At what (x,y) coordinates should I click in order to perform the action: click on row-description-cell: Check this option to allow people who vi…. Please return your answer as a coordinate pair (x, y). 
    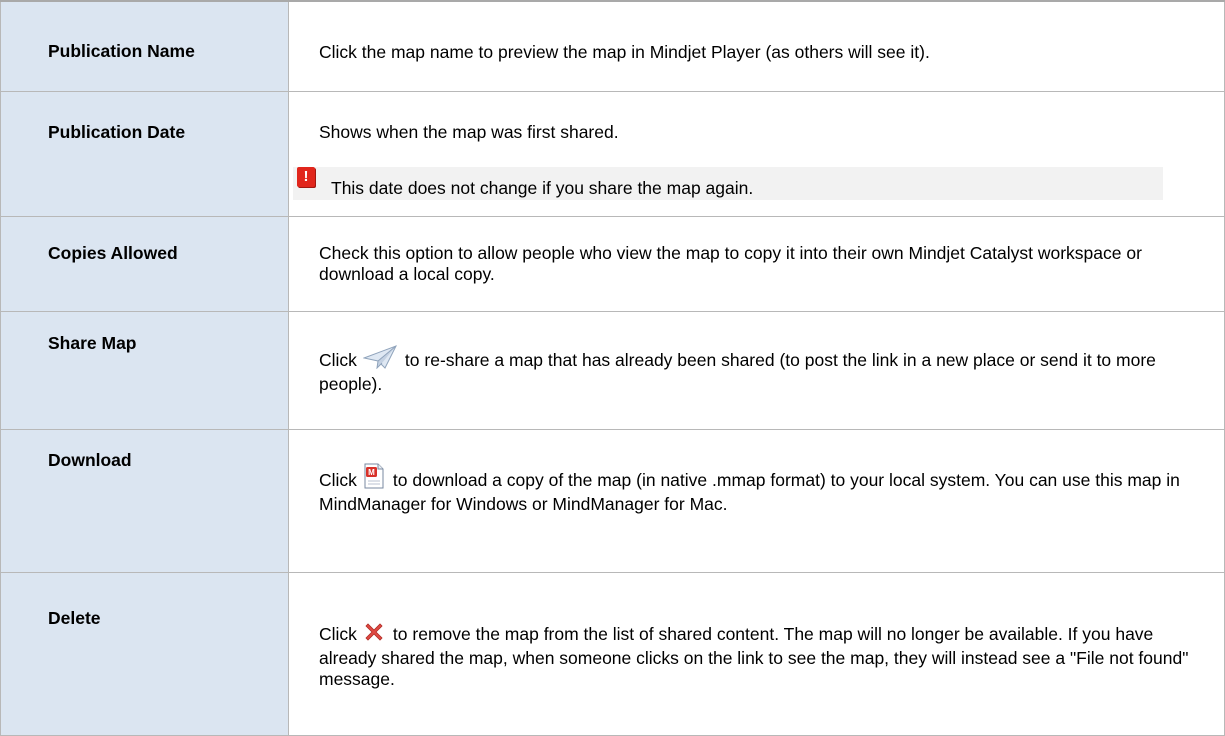
    Looking at the image, I should click on (756, 263).